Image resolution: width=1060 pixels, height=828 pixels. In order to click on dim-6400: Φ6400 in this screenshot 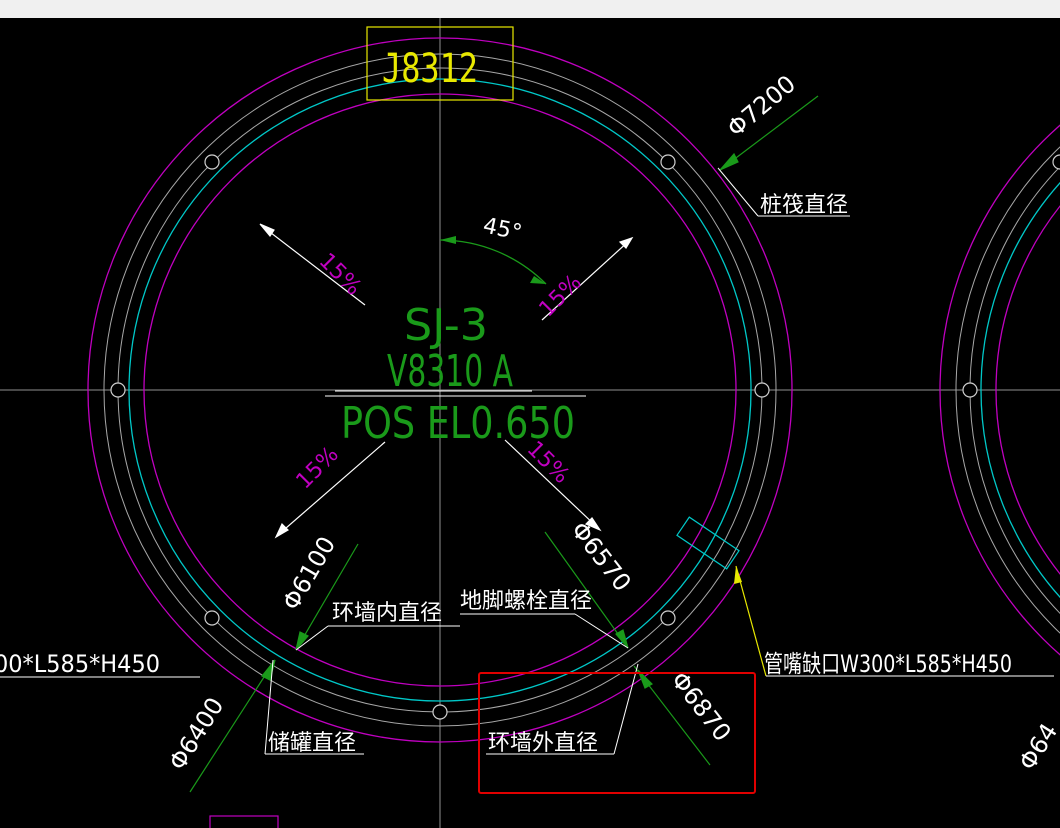, I will do `click(196, 734)`.